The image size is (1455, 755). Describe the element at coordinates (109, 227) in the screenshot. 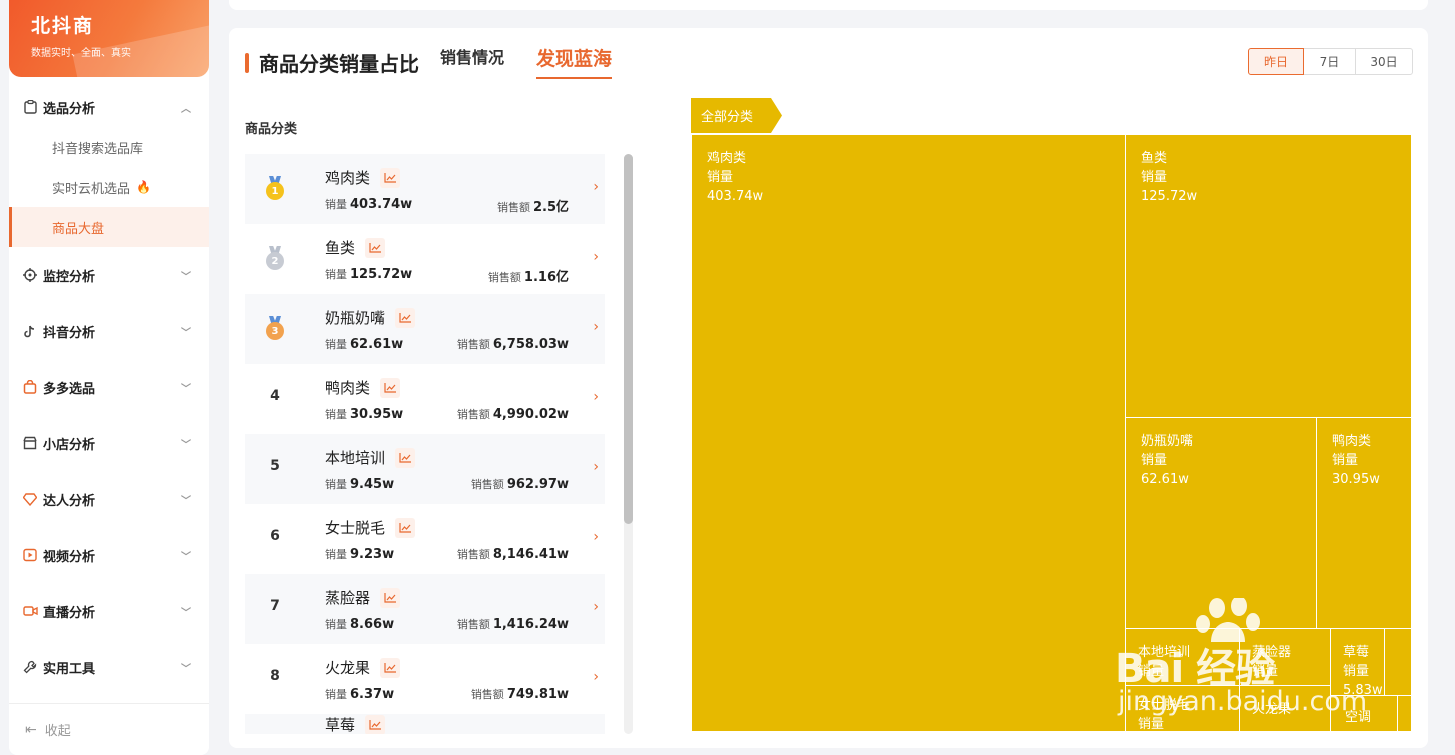

I see `sidebar-item-product-market: 商品大盘` at that location.